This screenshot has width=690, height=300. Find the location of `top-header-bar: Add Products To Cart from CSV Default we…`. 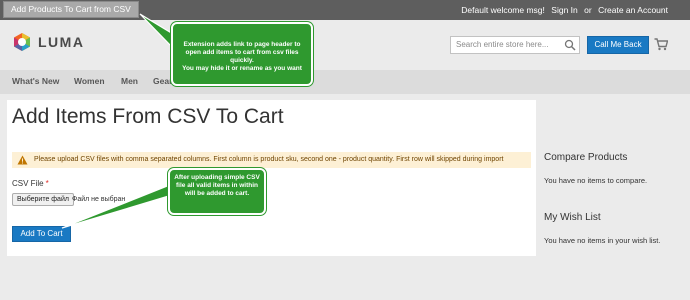

top-header-bar: Add Products To Cart from CSV Default we… is located at coordinates (345, 10).